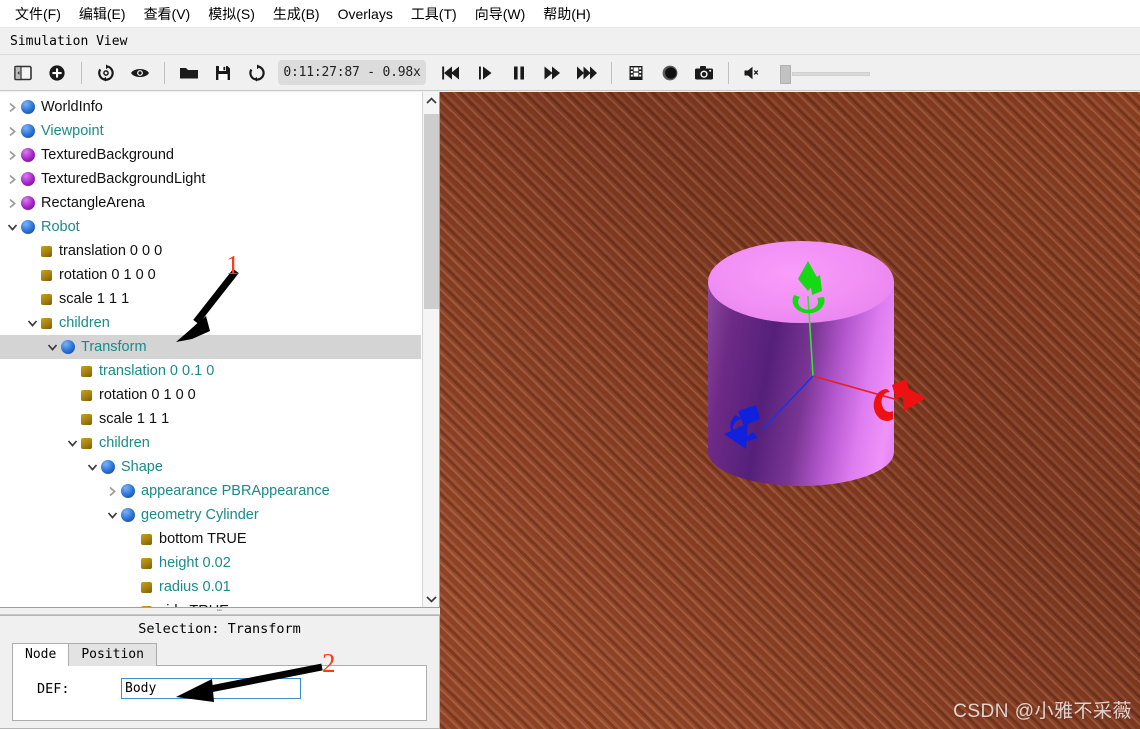 This screenshot has height=729, width=1140. Describe the element at coordinates (57, 73) in the screenshot. I see `add-node-icon` at that location.